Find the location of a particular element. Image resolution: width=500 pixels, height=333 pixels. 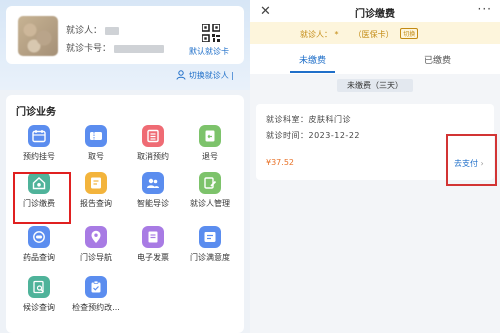

page-title: 门诊缴费 is located at coordinates (375, 14).